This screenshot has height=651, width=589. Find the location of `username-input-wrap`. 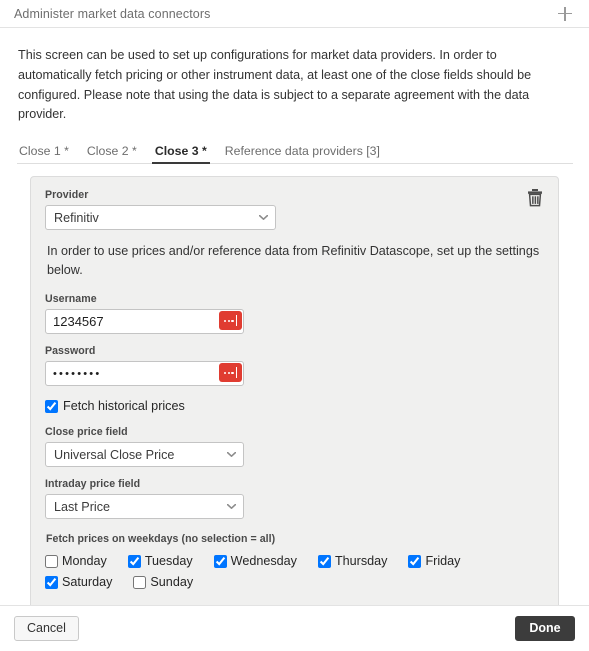

username-input-wrap is located at coordinates (144, 322).